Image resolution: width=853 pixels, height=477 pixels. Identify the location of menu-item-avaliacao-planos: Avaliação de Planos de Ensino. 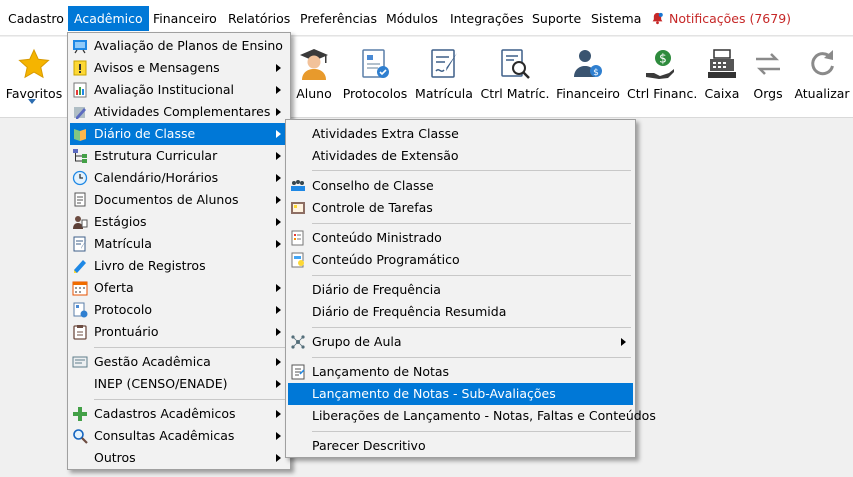
(179, 46).